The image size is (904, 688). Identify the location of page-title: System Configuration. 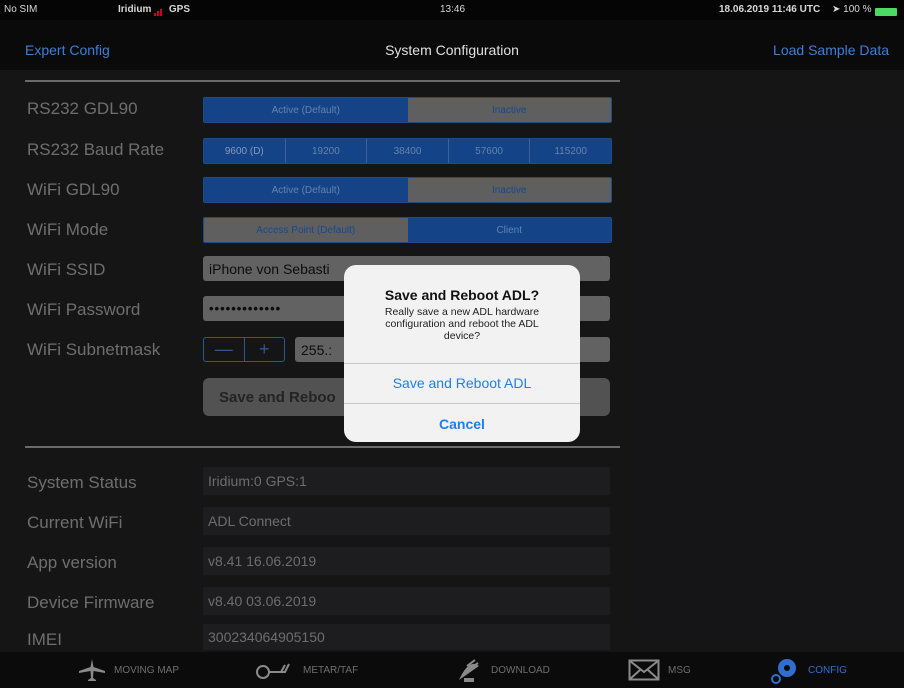
(452, 50).